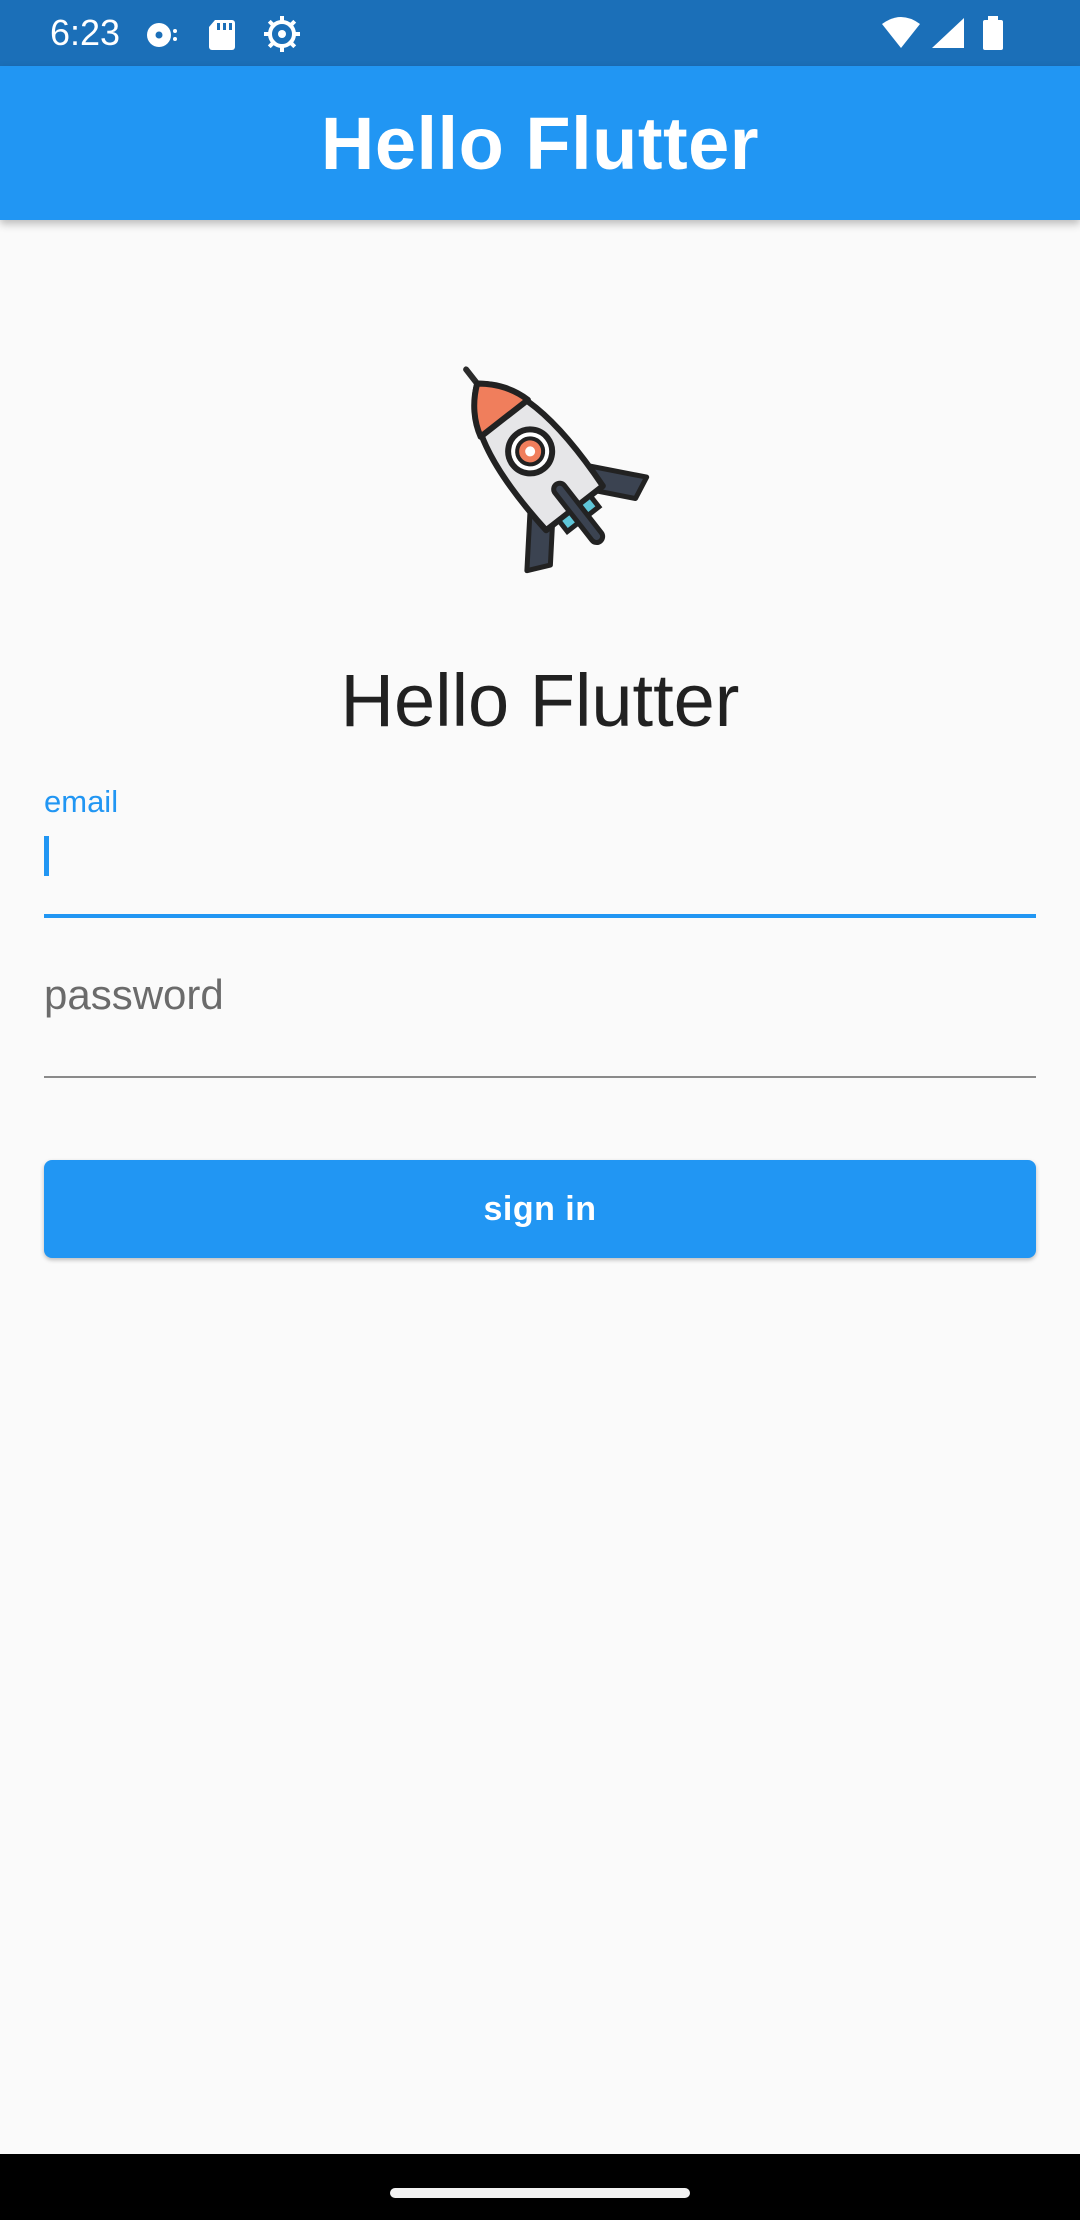 Image resolution: width=1080 pixels, height=2220 pixels. What do you see at coordinates (540, 33) in the screenshot?
I see `status-bar: 6:23` at bounding box center [540, 33].